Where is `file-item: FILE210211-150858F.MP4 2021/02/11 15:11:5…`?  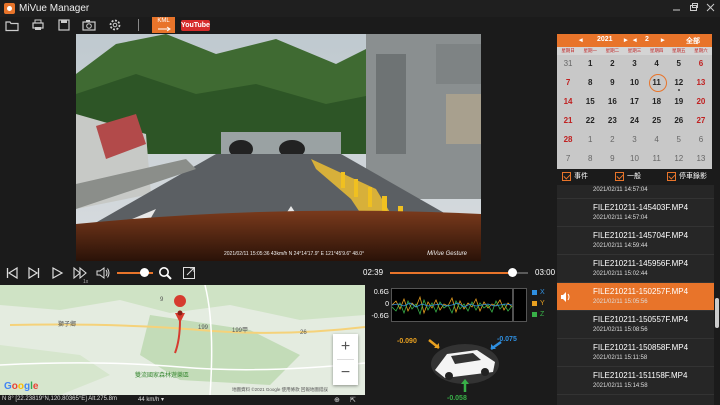 file-item: FILE210211-150858F.MP4 2021/02/11 15:11:5… is located at coordinates (636, 353).